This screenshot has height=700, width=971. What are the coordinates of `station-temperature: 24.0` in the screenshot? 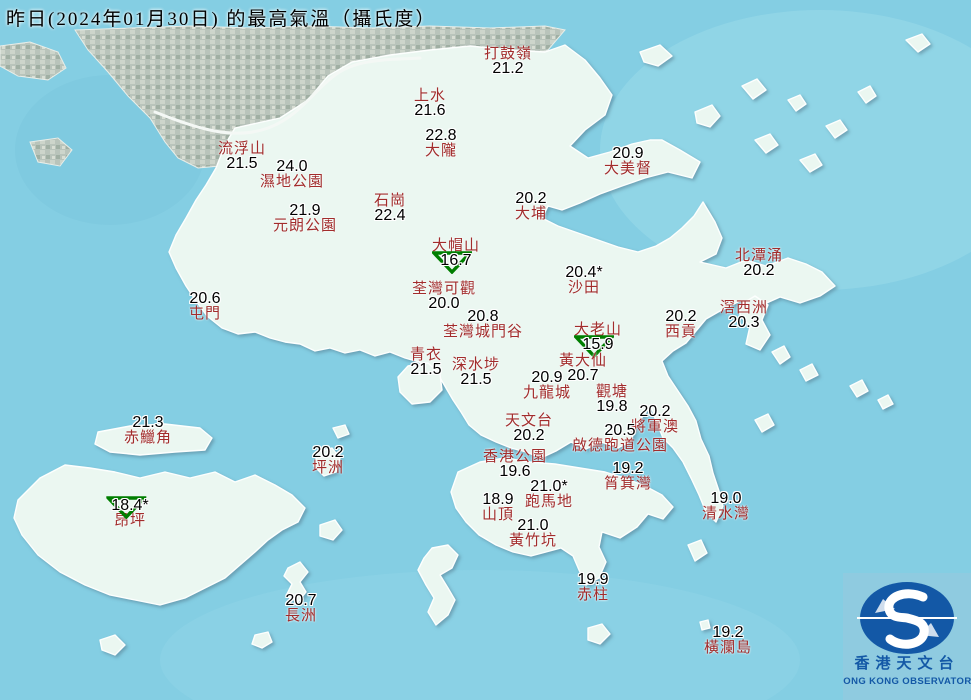 It's located at (292, 166).